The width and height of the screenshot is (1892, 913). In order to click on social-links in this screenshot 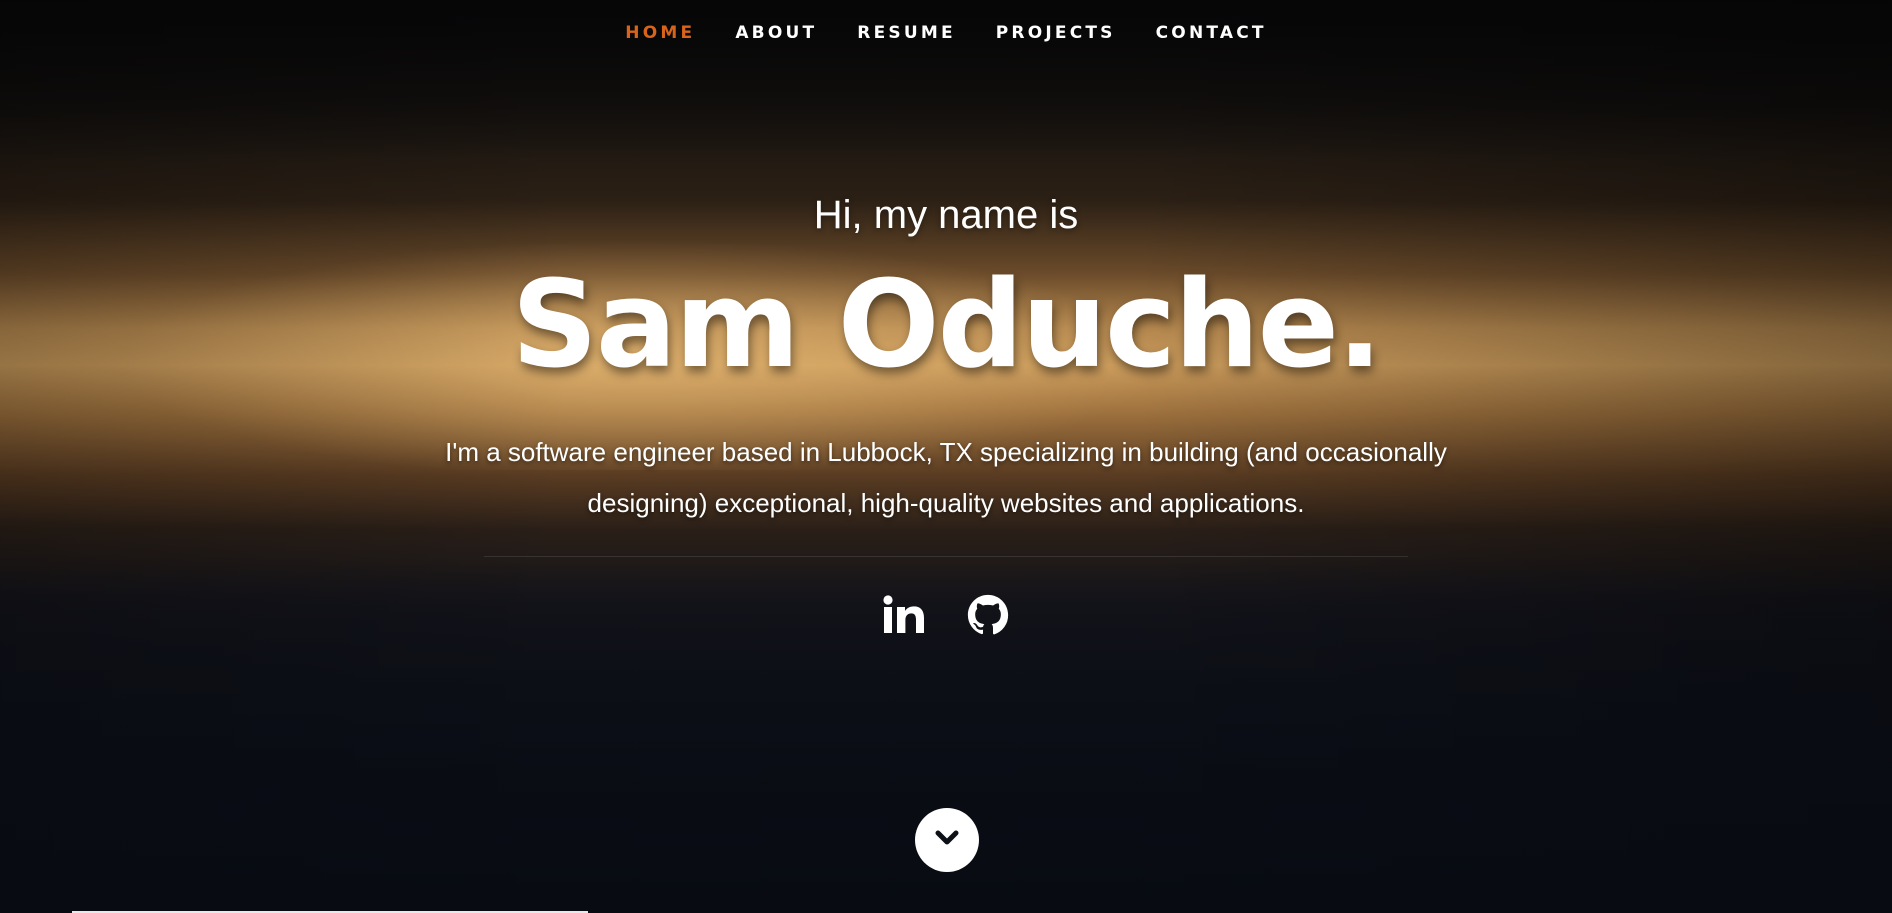, I will do `click(946, 615)`.